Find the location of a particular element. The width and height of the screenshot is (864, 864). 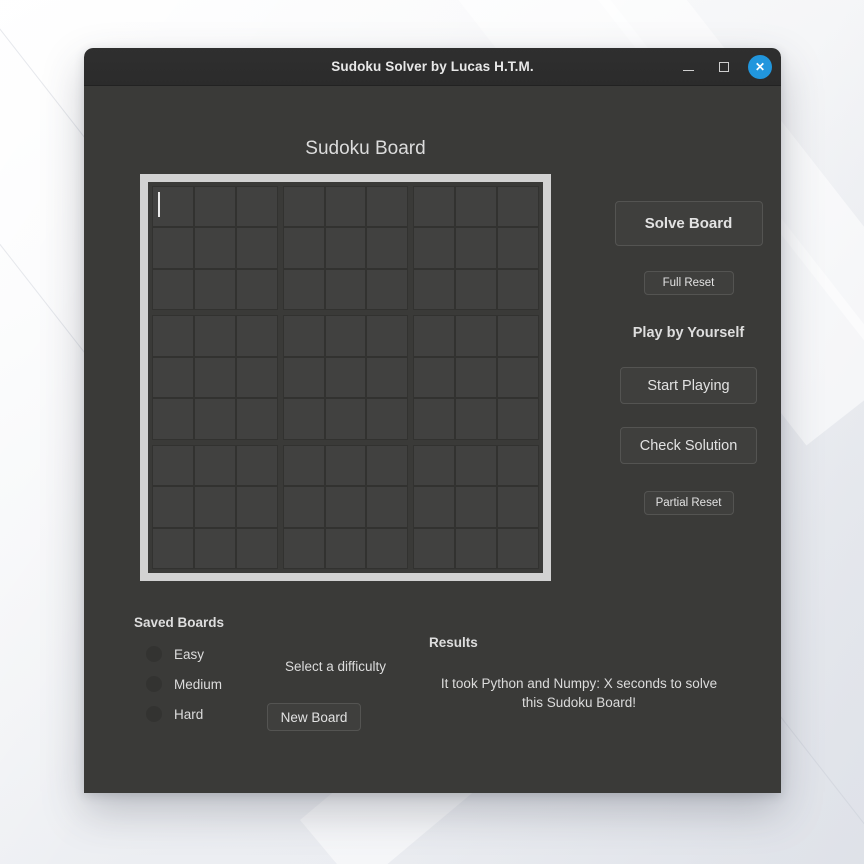

sudoku-block is located at coordinates (215, 506).